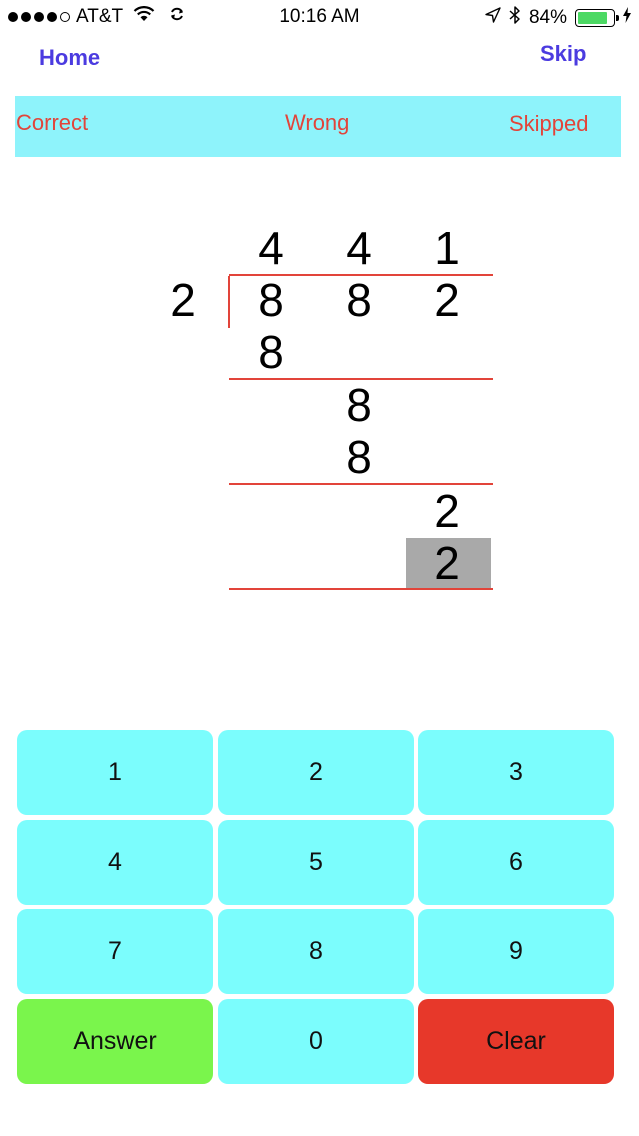 The height and width of the screenshot is (1136, 639). Describe the element at coordinates (592, 18) in the screenshot. I see `battery-fill` at that location.